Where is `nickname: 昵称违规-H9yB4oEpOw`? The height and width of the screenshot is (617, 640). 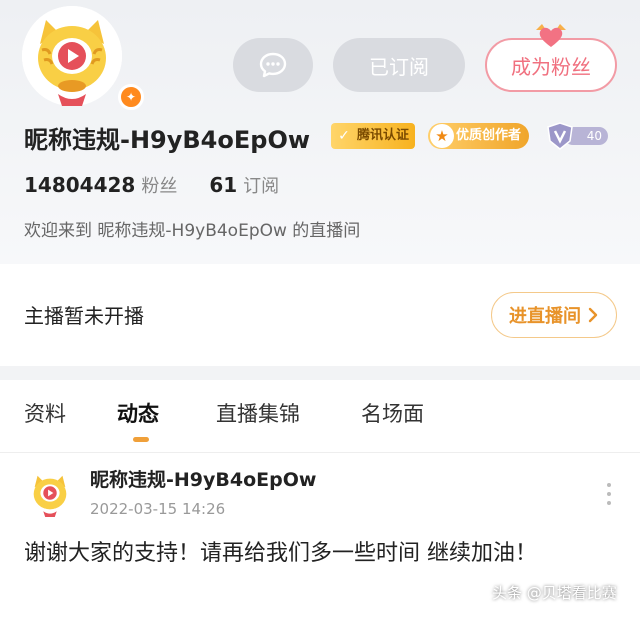 nickname: 昵称违规-H9yB4oEpOw is located at coordinates (167, 140).